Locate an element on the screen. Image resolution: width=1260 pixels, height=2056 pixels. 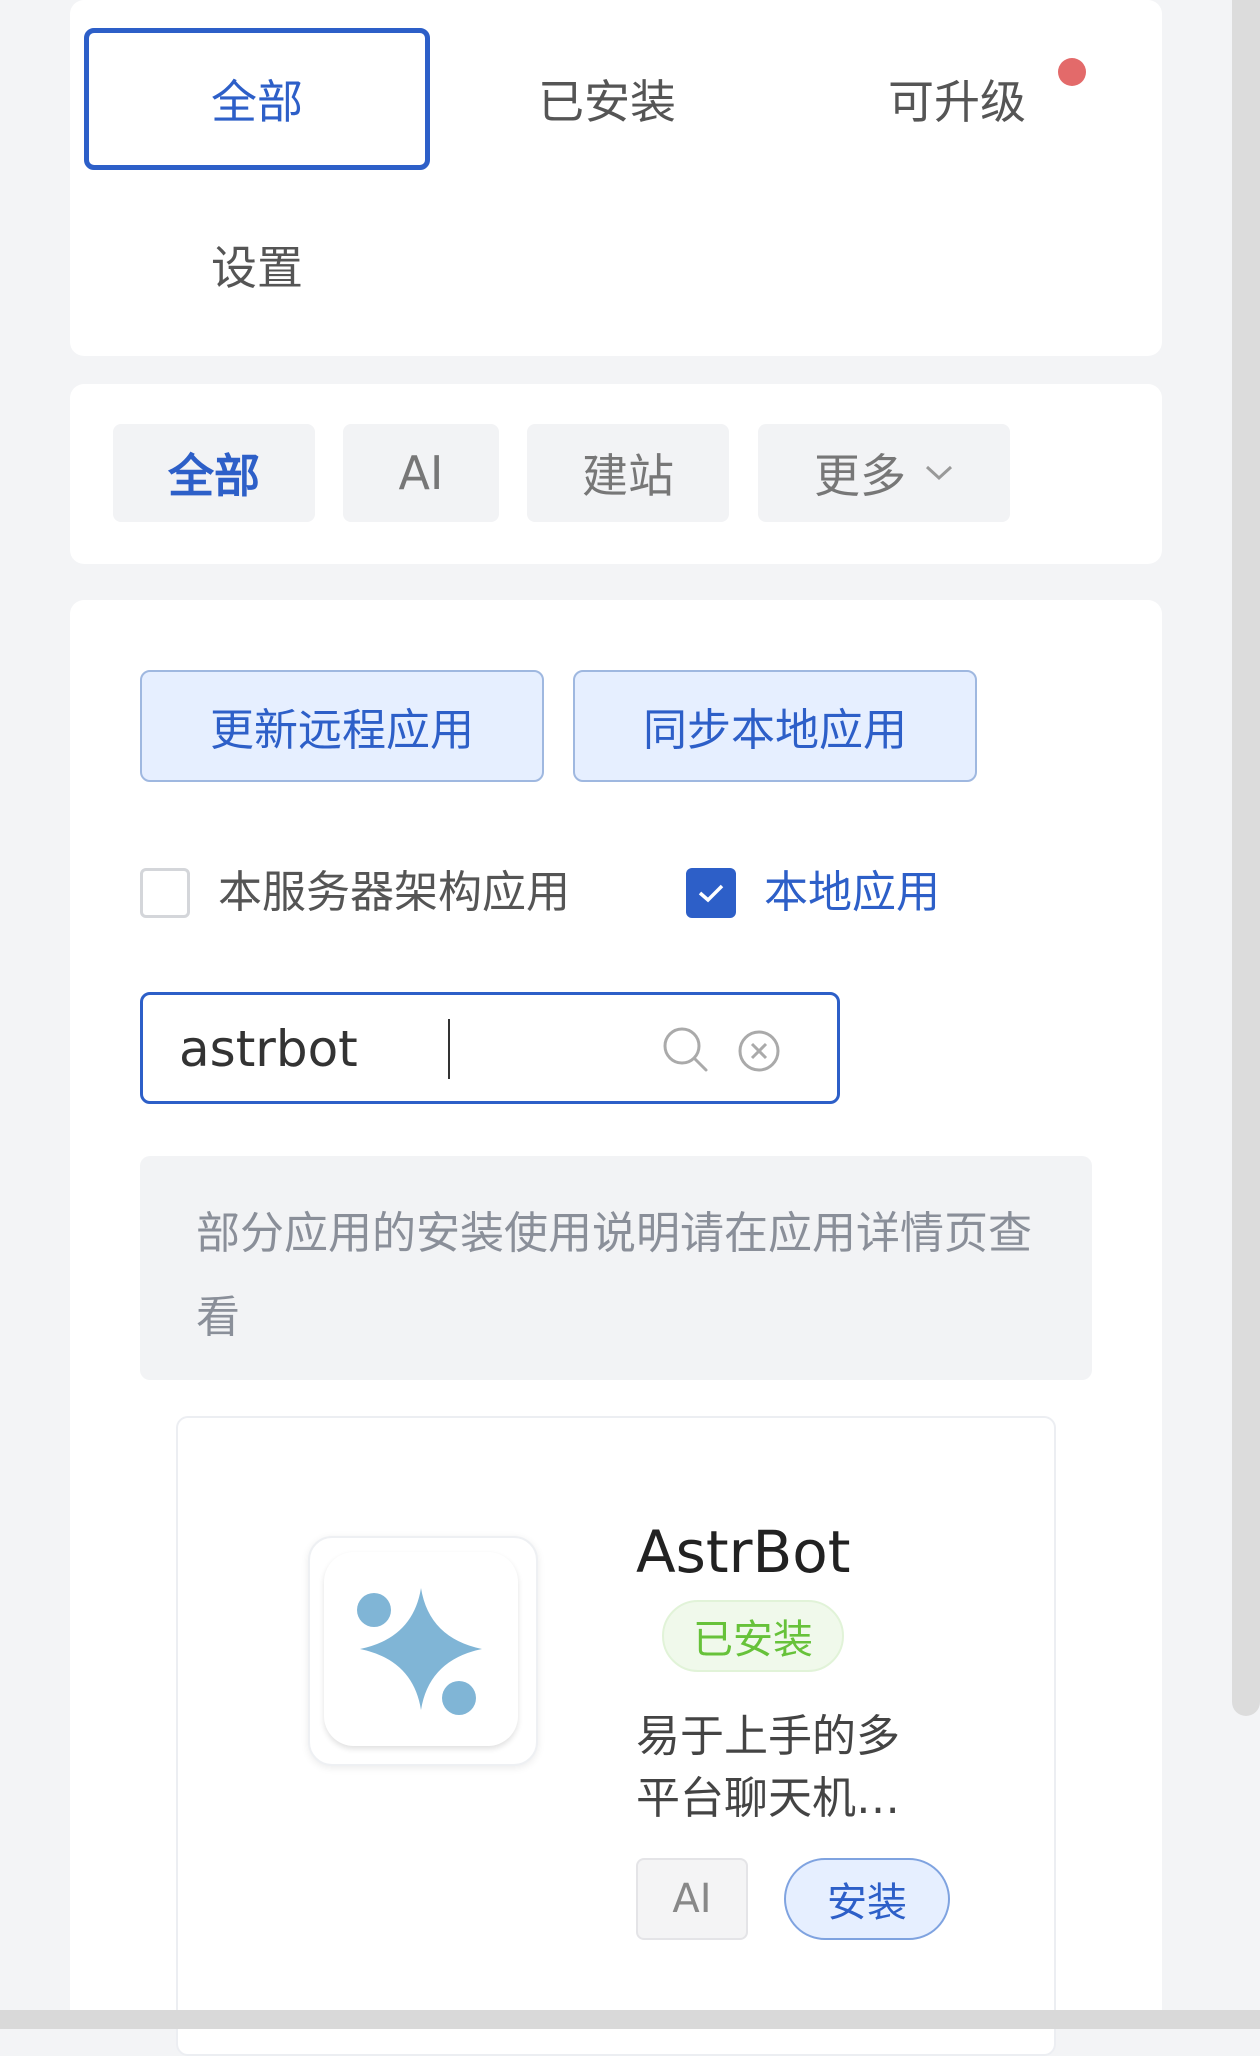
sparkle-icon is located at coordinates (419, 1651).